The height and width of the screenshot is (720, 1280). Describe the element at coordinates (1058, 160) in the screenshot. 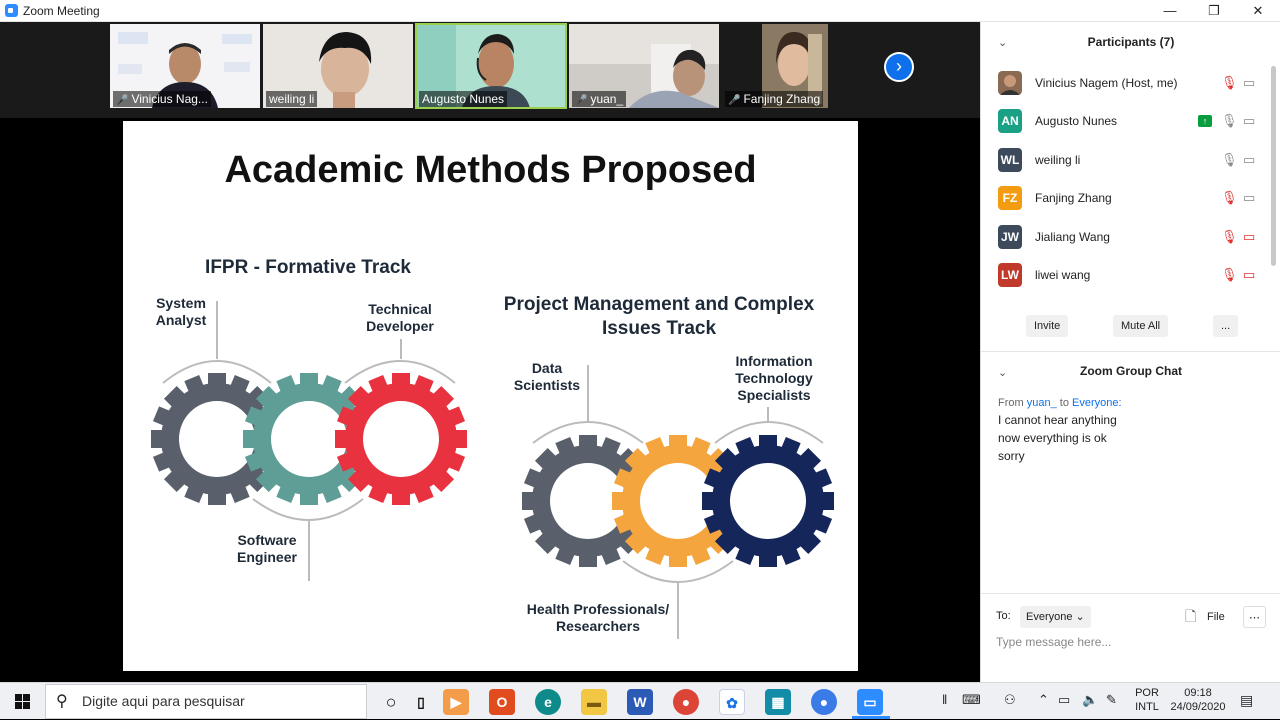

I see `participant-name: weiling li` at that location.